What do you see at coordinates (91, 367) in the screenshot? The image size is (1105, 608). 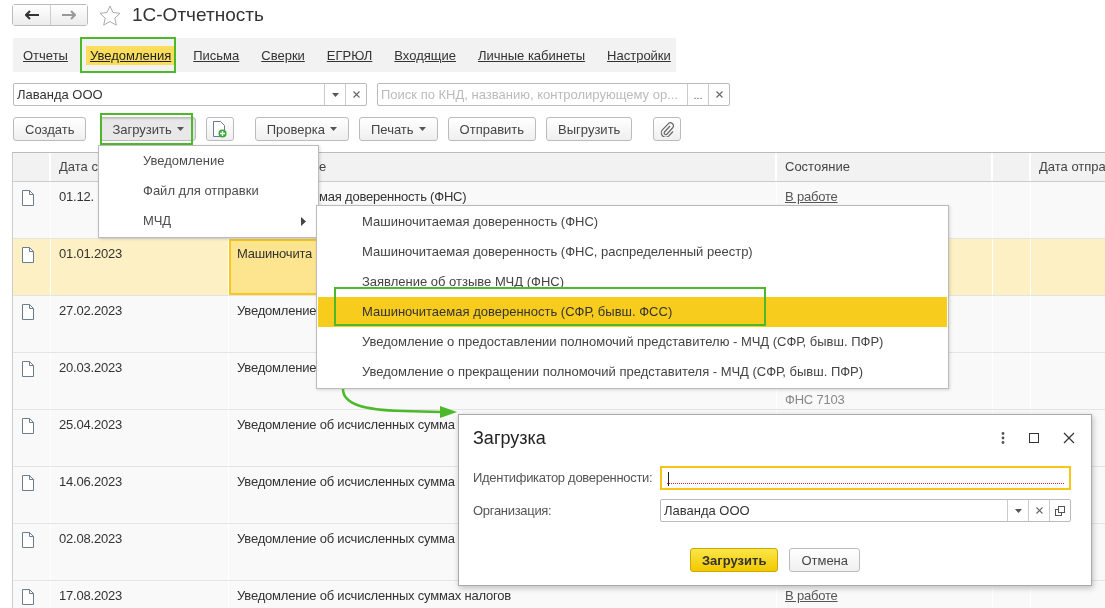 I see `table-cell: 20.03.2023` at bounding box center [91, 367].